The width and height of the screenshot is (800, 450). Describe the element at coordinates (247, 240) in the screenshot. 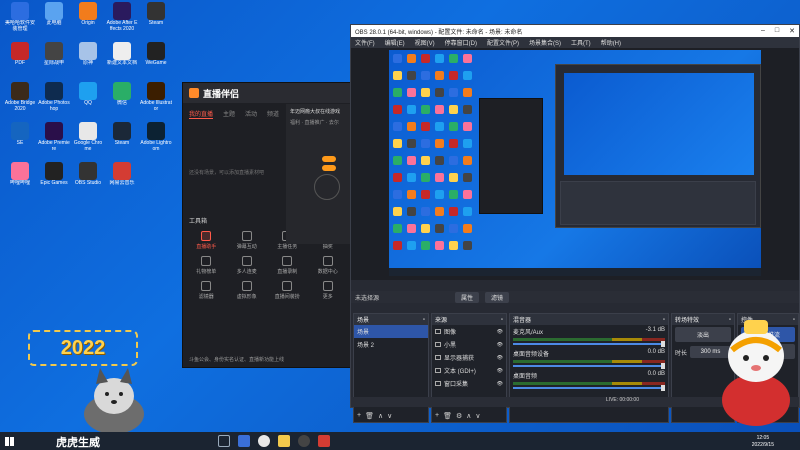

I see `companion-tool: 弹幕互动` at that location.